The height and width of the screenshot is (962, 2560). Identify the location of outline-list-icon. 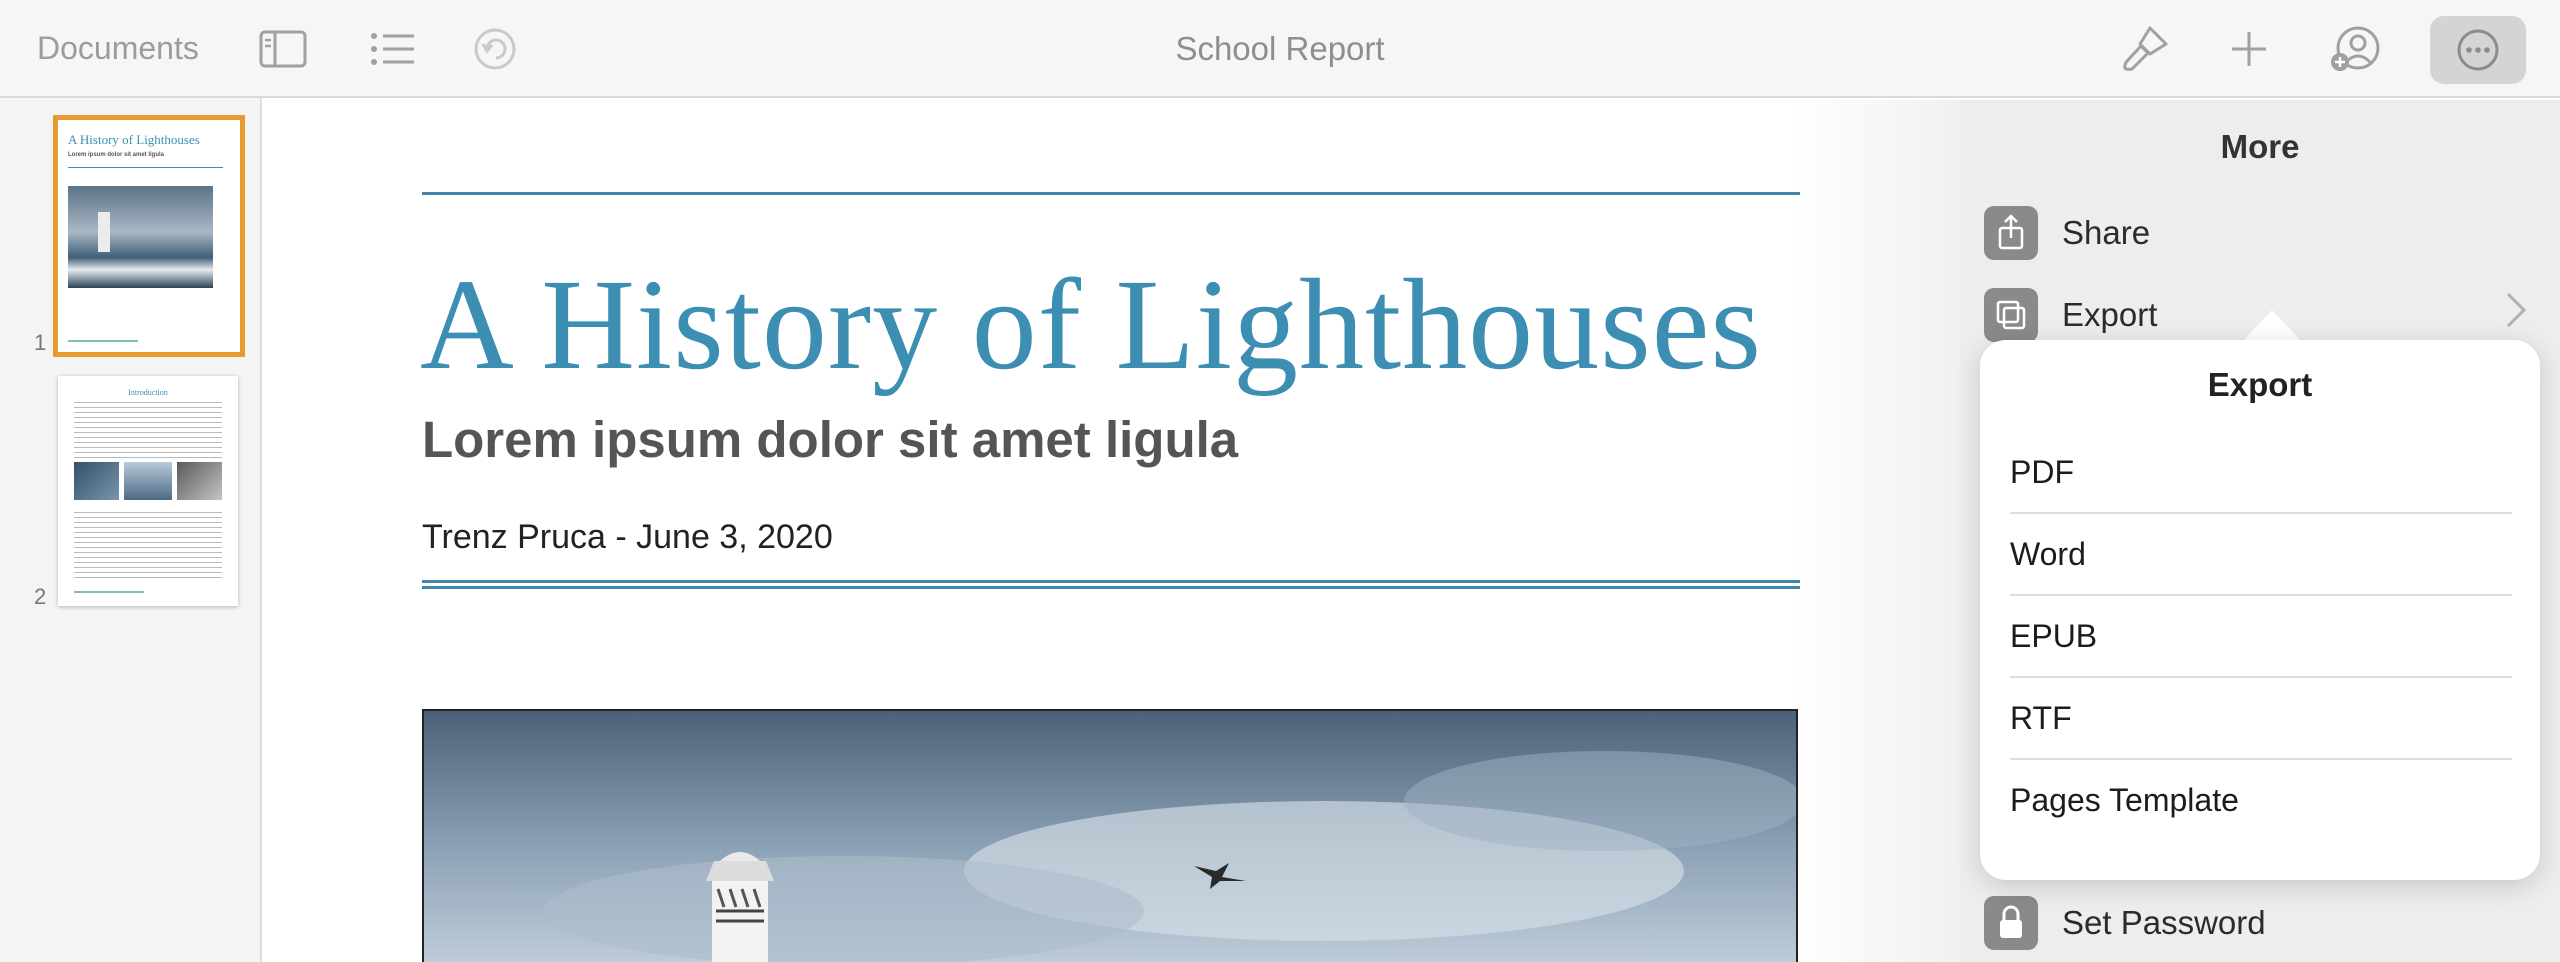
(393, 49).